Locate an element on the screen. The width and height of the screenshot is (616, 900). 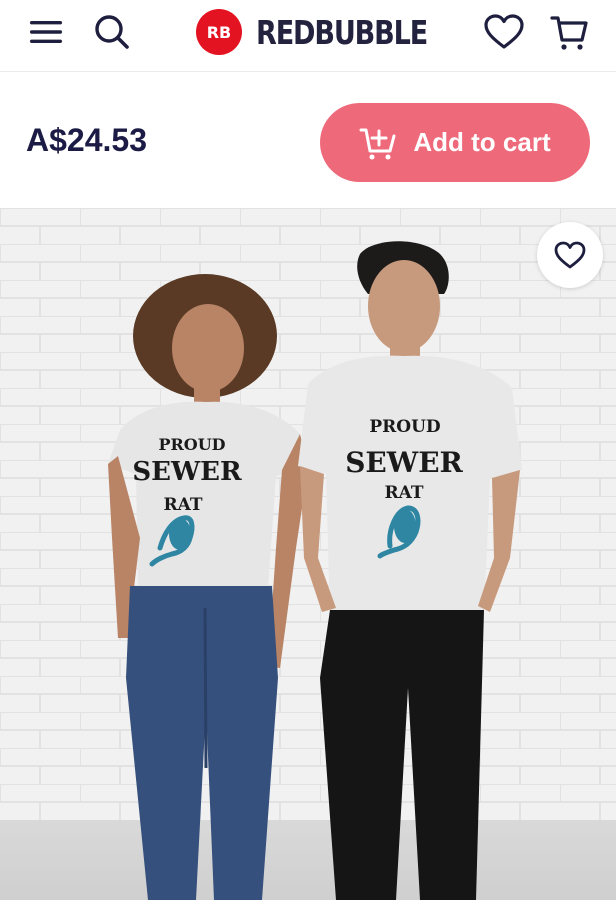
price-bar: A$24.53 Add to cart is located at coordinates (308, 142).